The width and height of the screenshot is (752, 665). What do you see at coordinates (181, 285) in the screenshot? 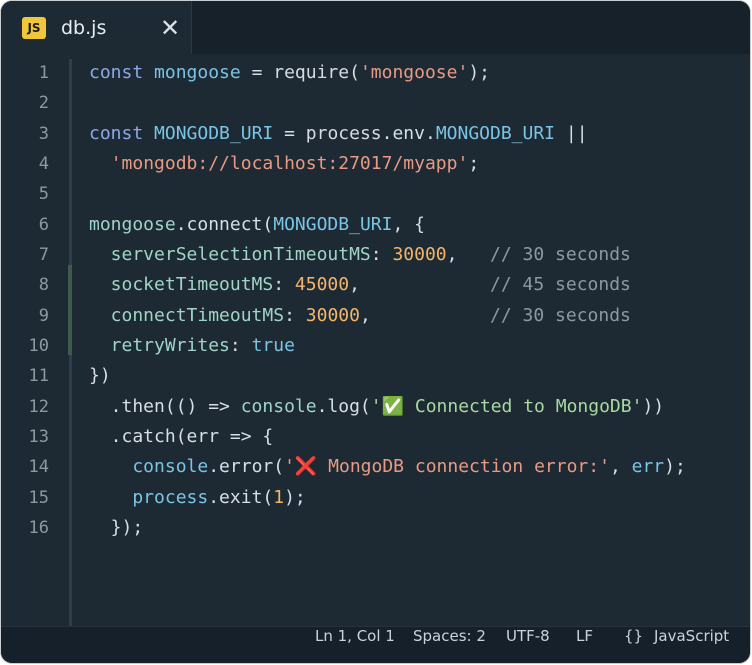
I see `code-token: socketTimeoutMS` at bounding box center [181, 285].